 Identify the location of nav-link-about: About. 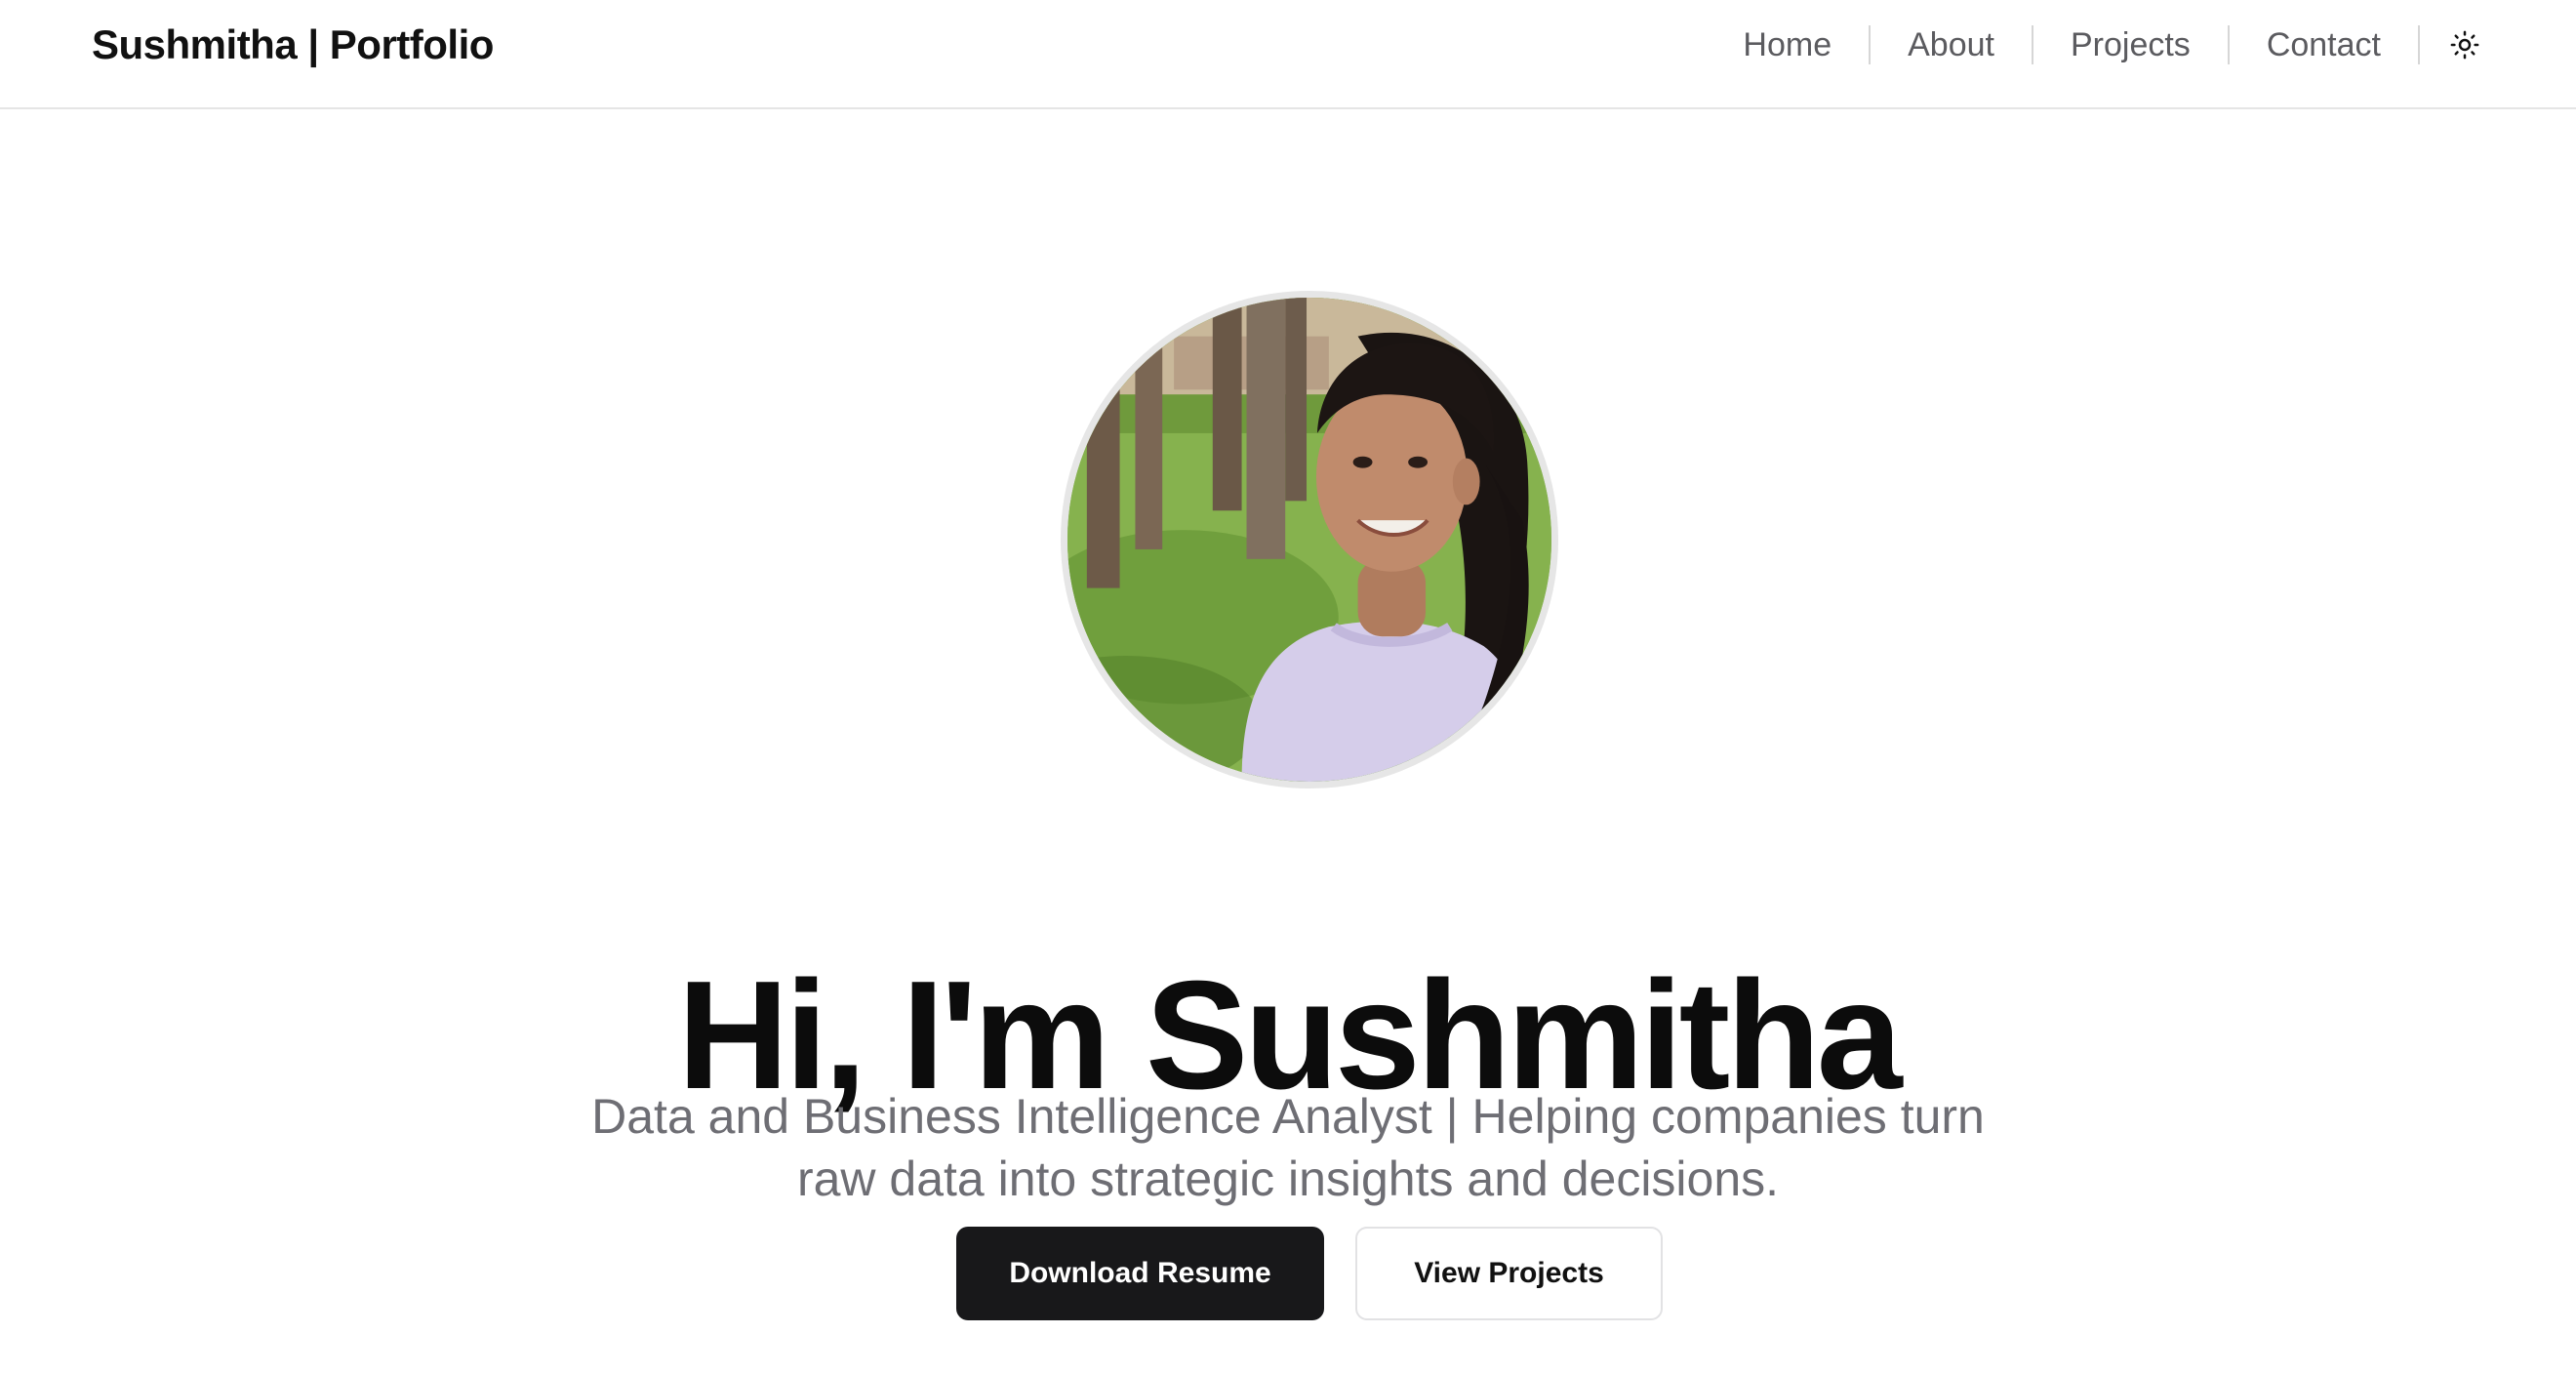
(1951, 44).